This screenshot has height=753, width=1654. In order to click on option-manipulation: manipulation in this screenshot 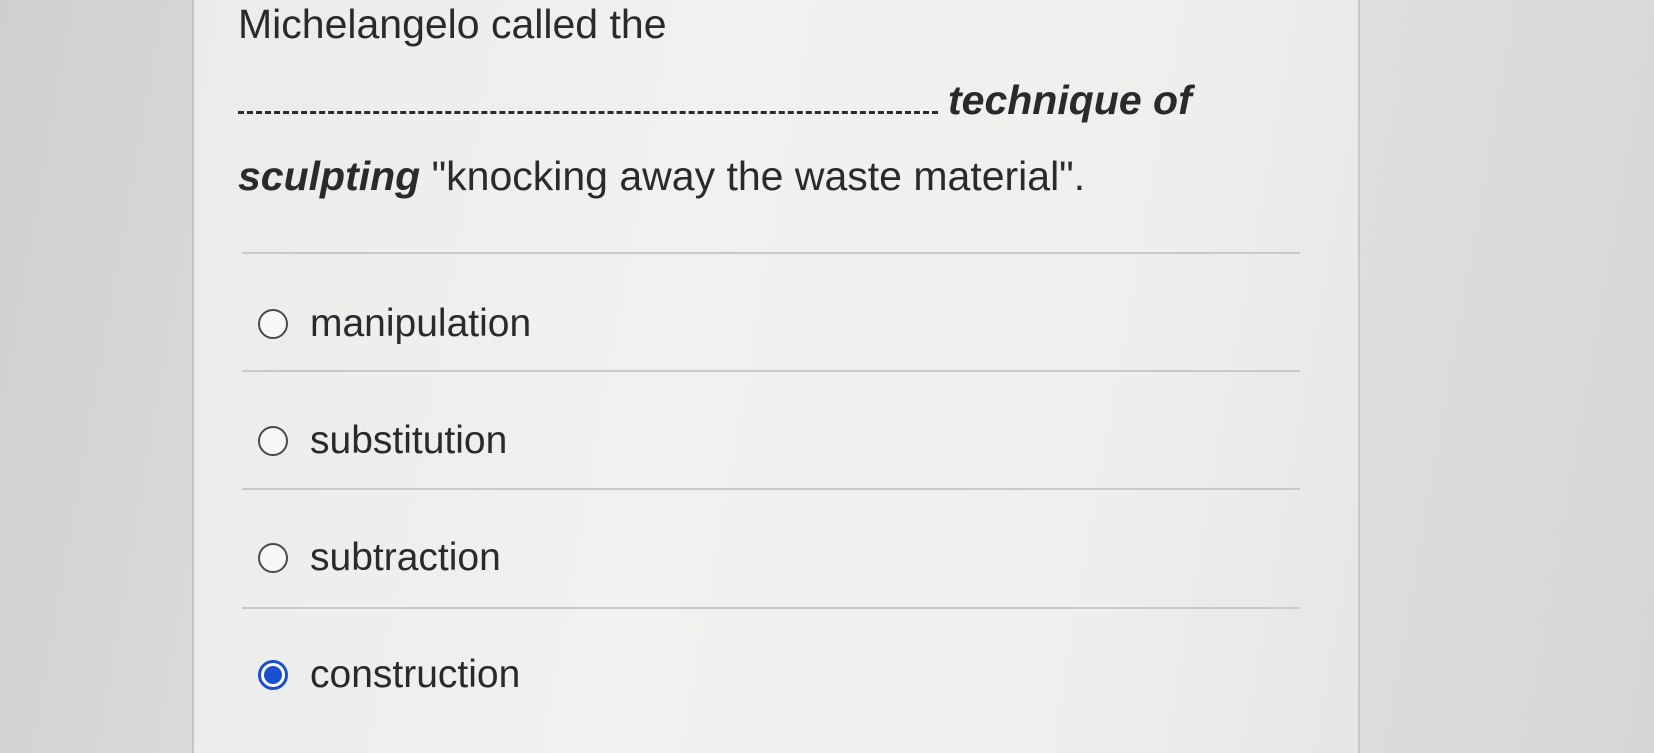, I will do `click(394, 324)`.